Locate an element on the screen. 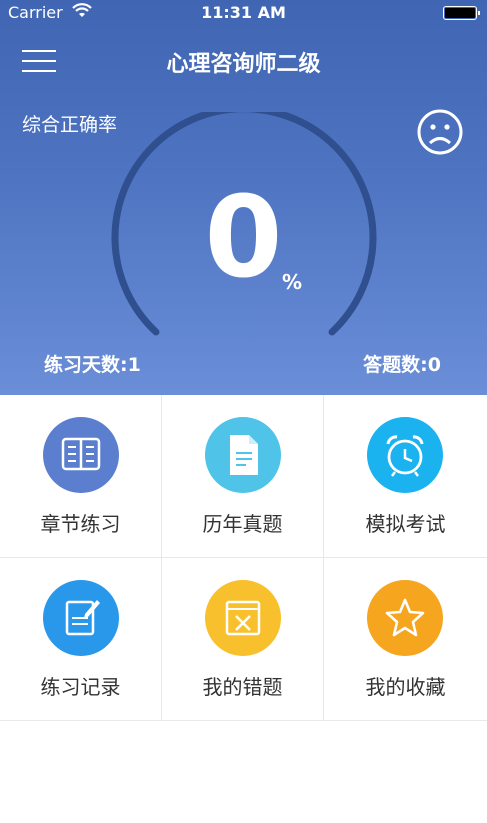 This screenshot has width=487, height=823. accuracy-value: 0 is located at coordinates (243, 238).